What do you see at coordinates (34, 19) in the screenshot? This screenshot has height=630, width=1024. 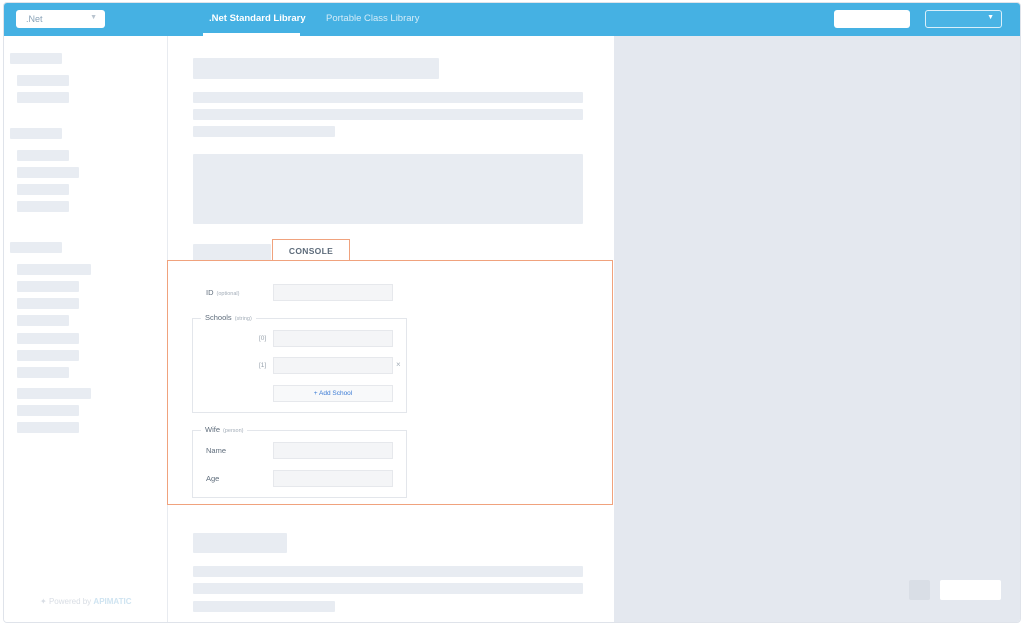 I see `language-select-value: .Net` at bounding box center [34, 19].